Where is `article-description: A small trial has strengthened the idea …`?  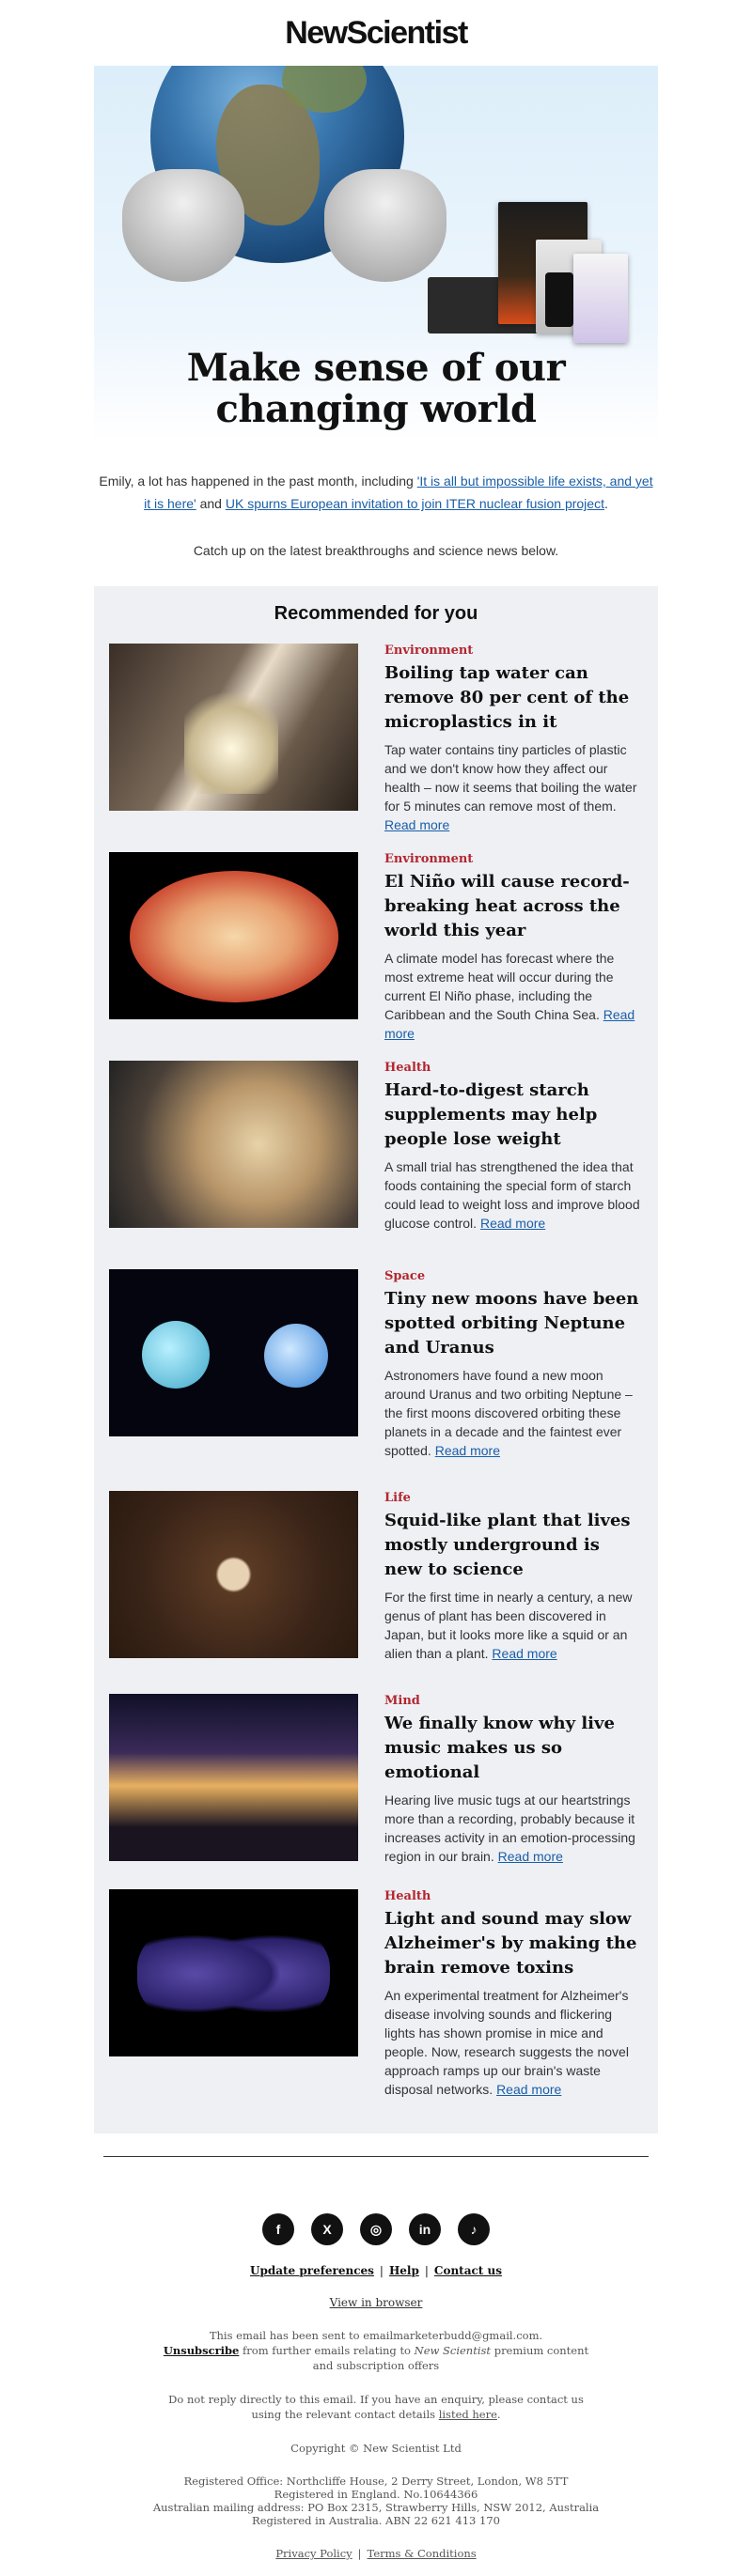 article-description: A small trial has strengthened the idea … is located at coordinates (513, 1195).